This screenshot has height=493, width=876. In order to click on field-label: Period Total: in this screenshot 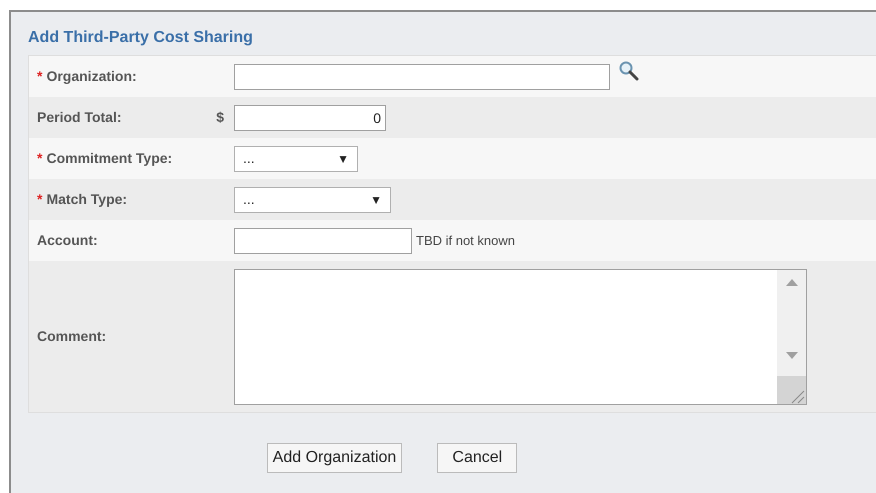, I will do `click(79, 117)`.